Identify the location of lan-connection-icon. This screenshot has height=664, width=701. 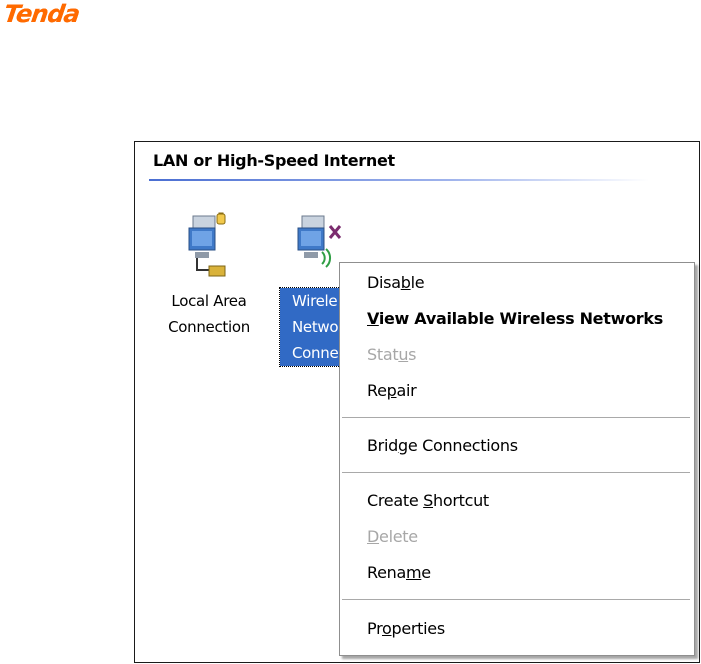
(209, 247).